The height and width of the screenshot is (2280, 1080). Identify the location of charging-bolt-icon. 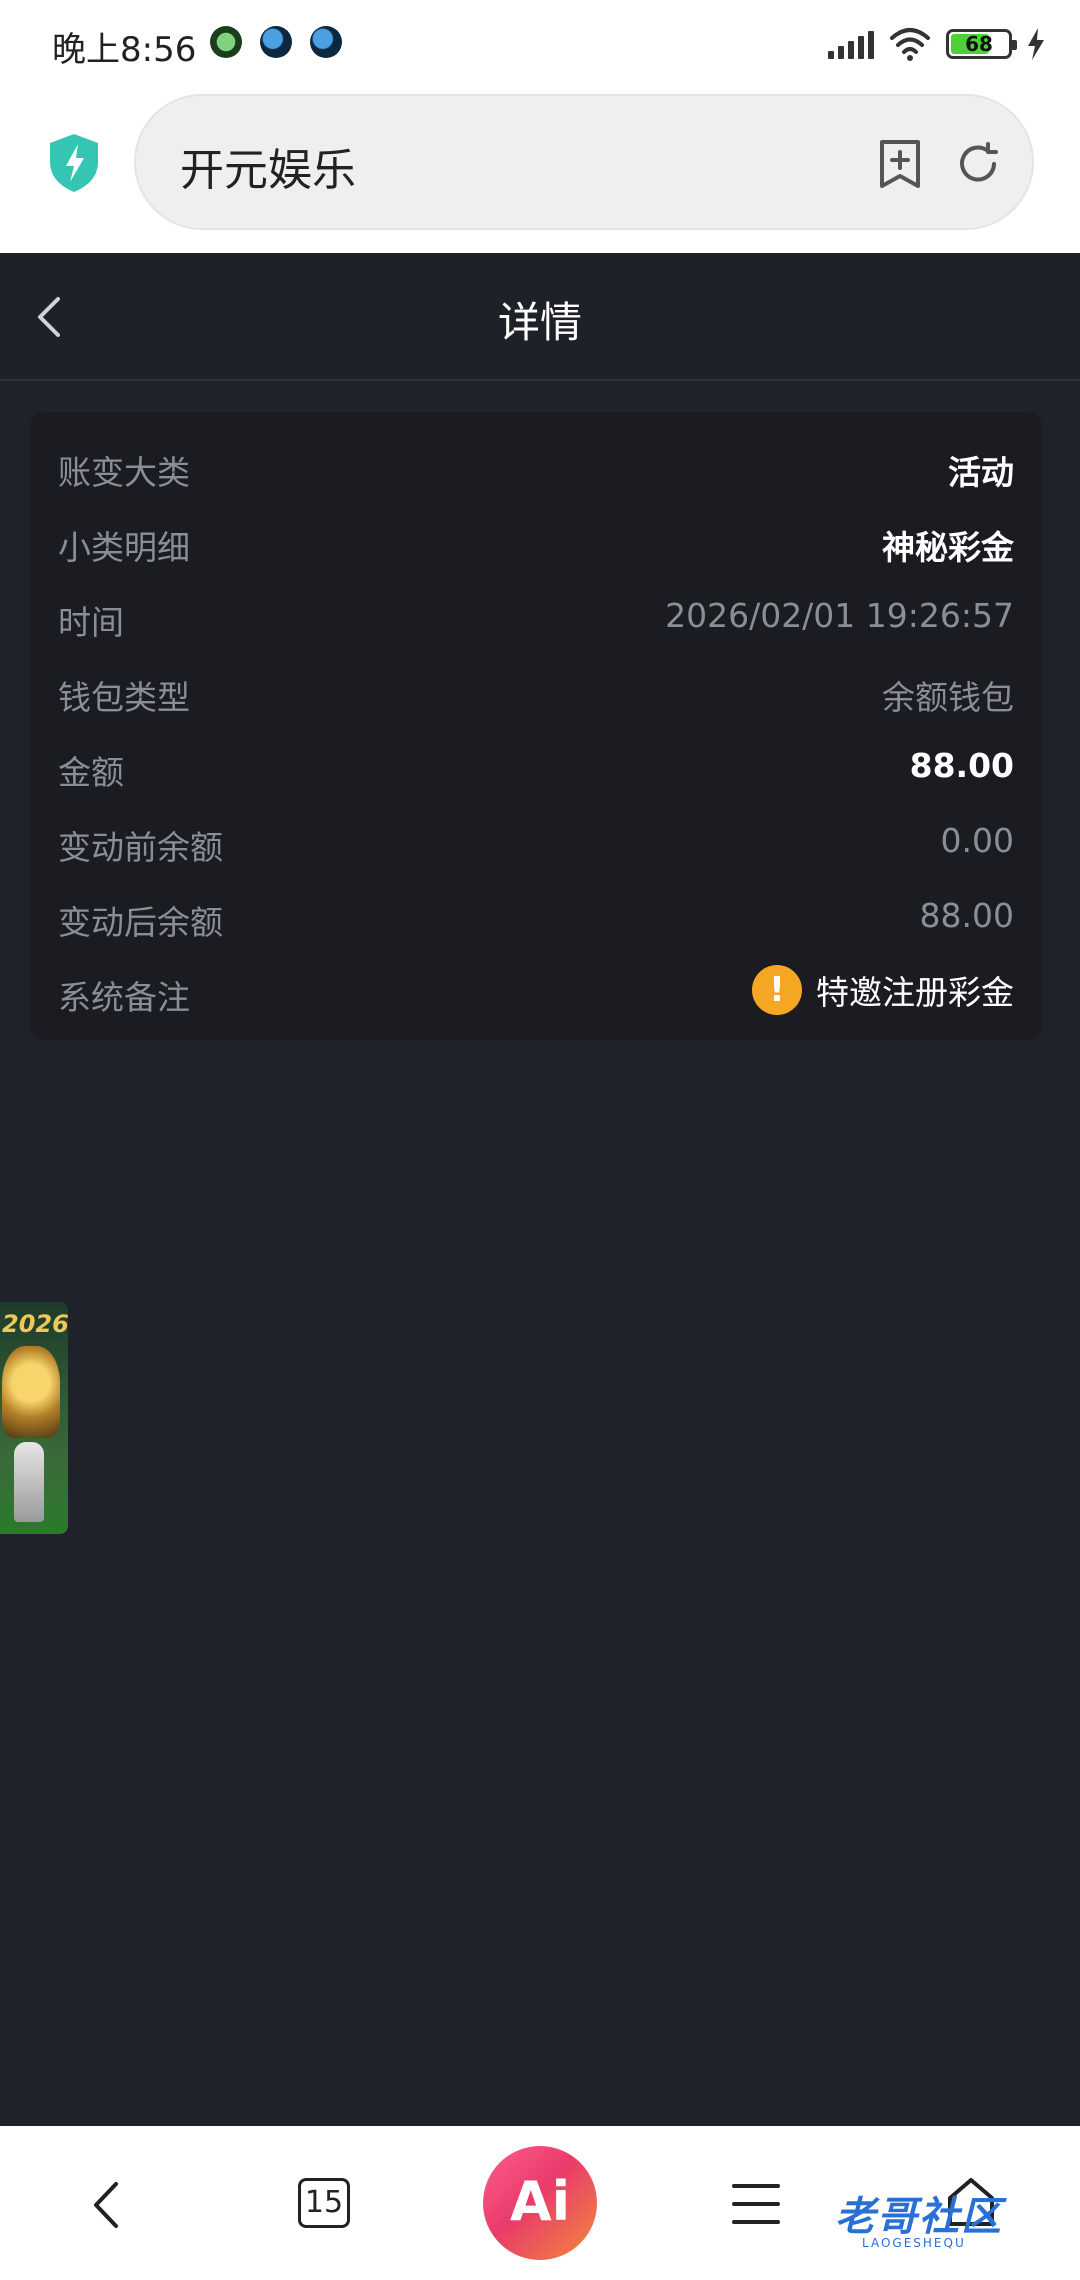
(1036, 44).